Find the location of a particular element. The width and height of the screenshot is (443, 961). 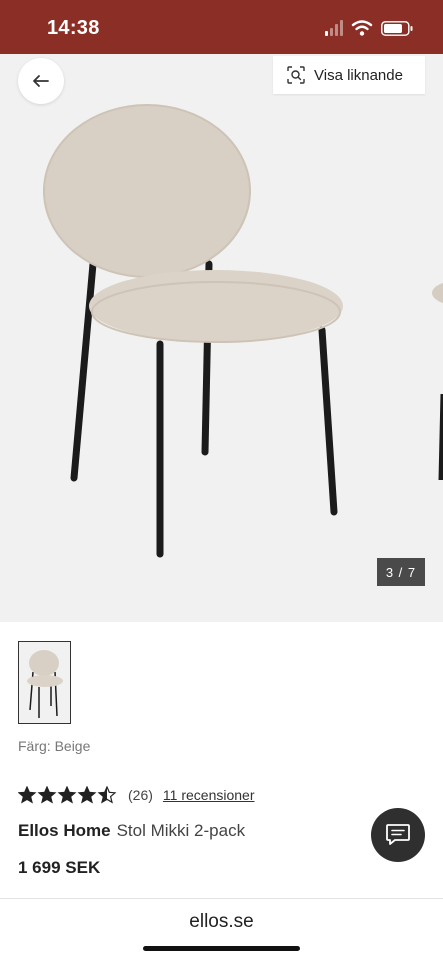

thumbnail-selected is located at coordinates (44, 682).